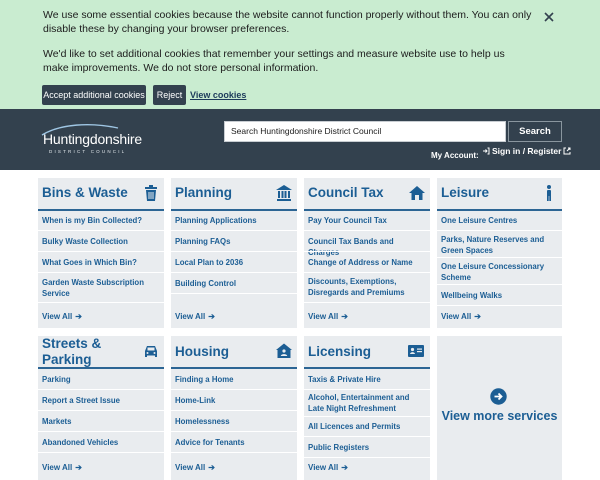  What do you see at coordinates (234, 400) in the screenshot?
I see `housing-link-2: Home-Link` at bounding box center [234, 400].